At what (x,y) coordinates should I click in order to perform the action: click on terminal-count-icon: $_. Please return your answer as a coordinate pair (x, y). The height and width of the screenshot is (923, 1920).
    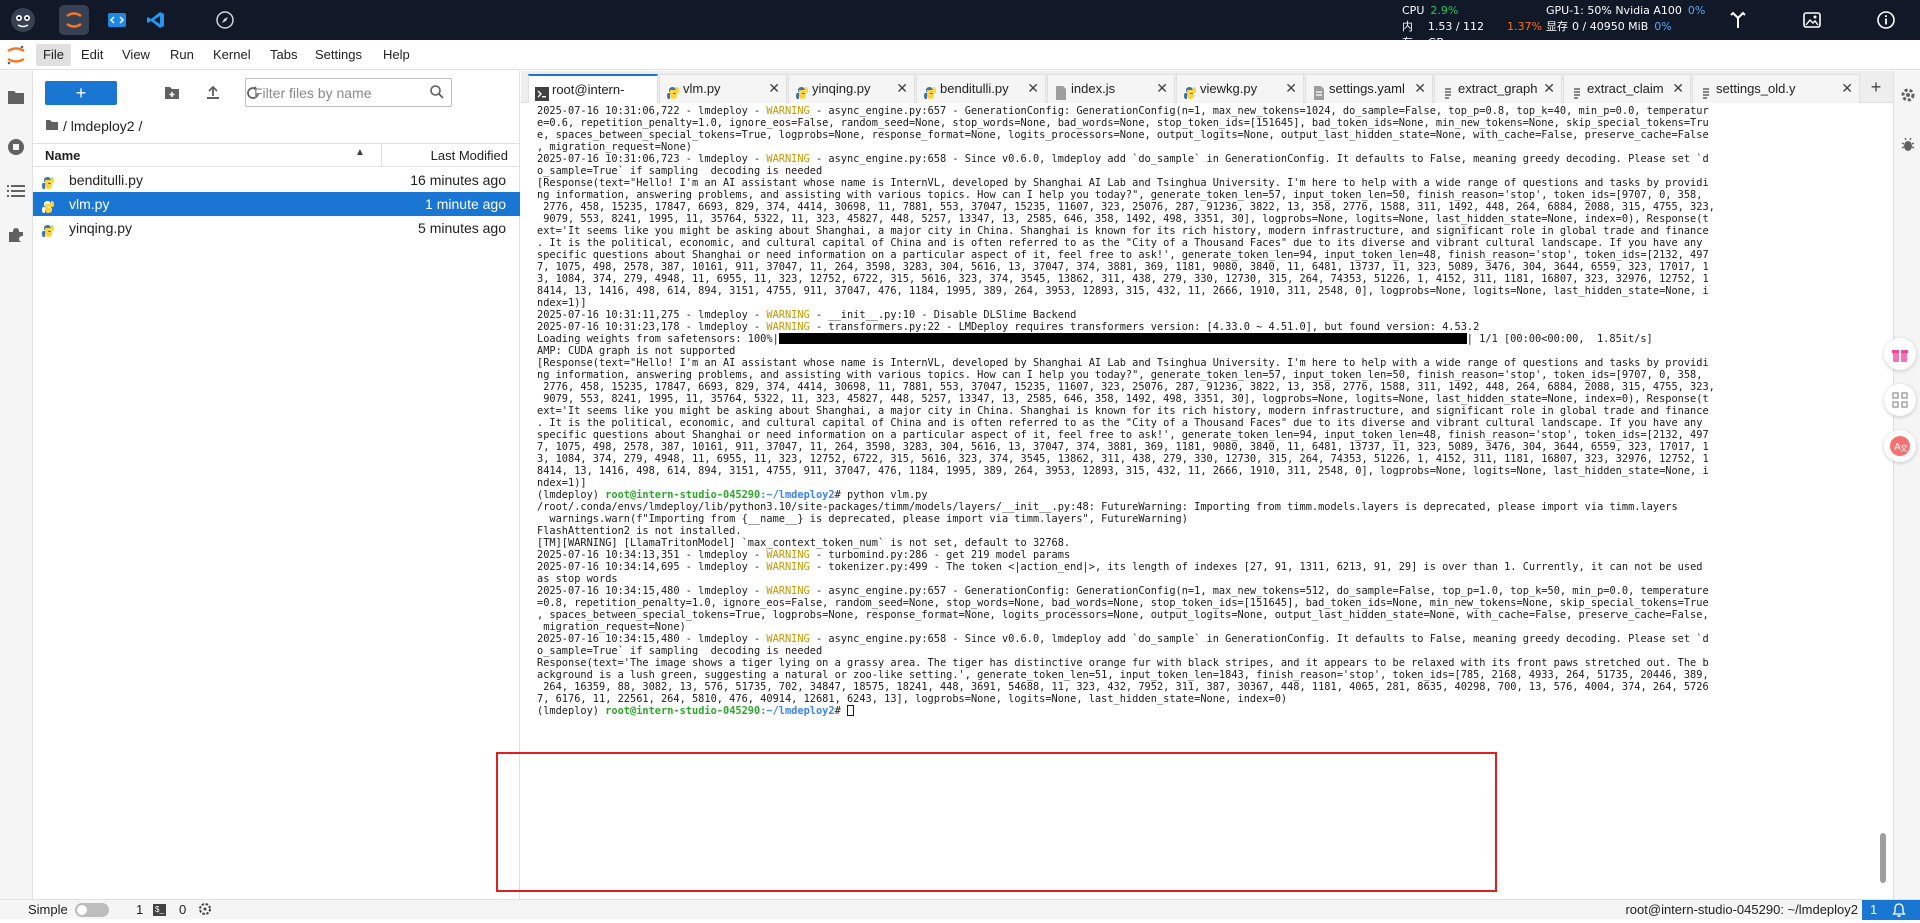
    Looking at the image, I should click on (159, 910).